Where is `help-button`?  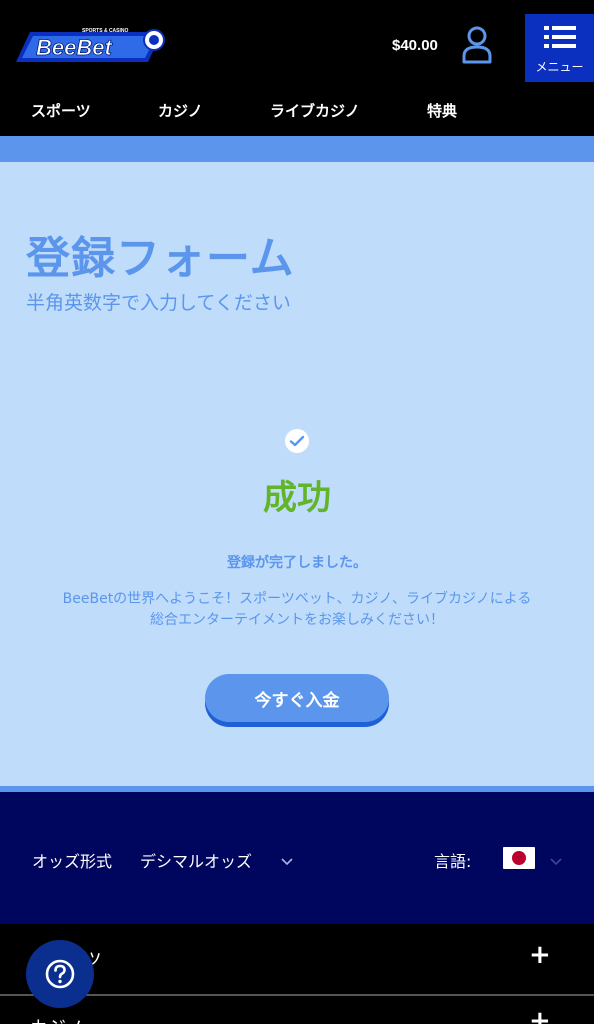 help-button is located at coordinates (60, 974).